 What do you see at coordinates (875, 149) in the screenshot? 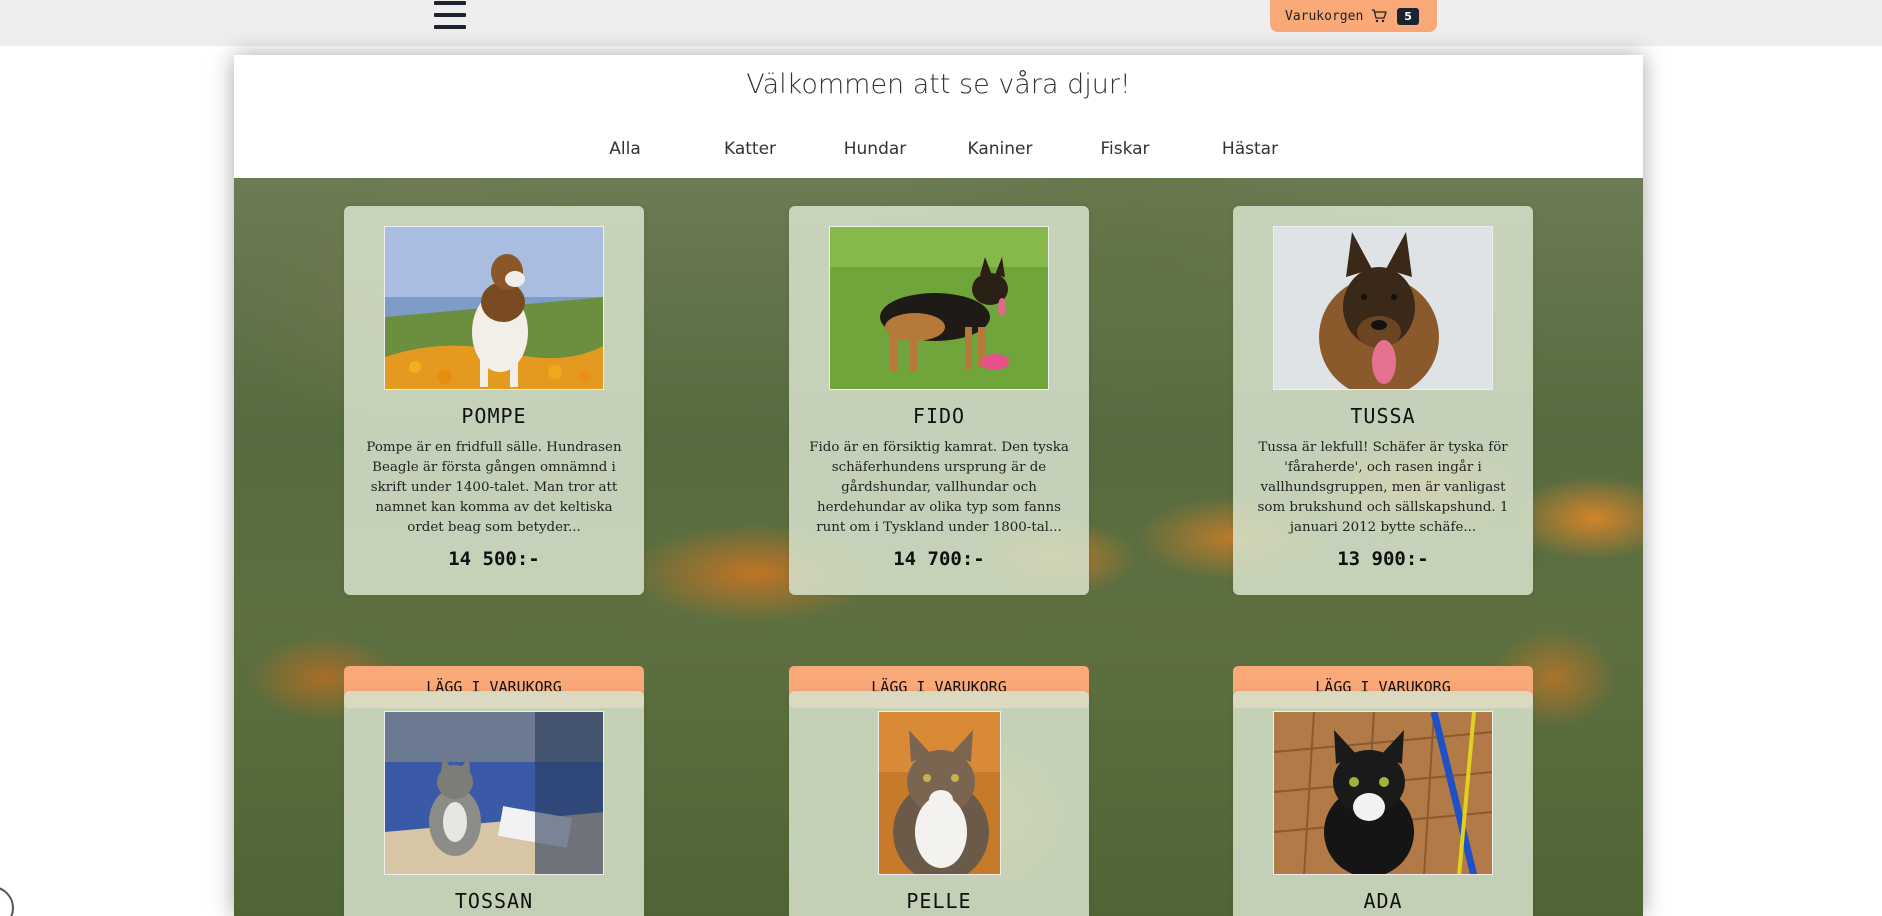
I see `category-dogs: Hundar` at bounding box center [875, 149].